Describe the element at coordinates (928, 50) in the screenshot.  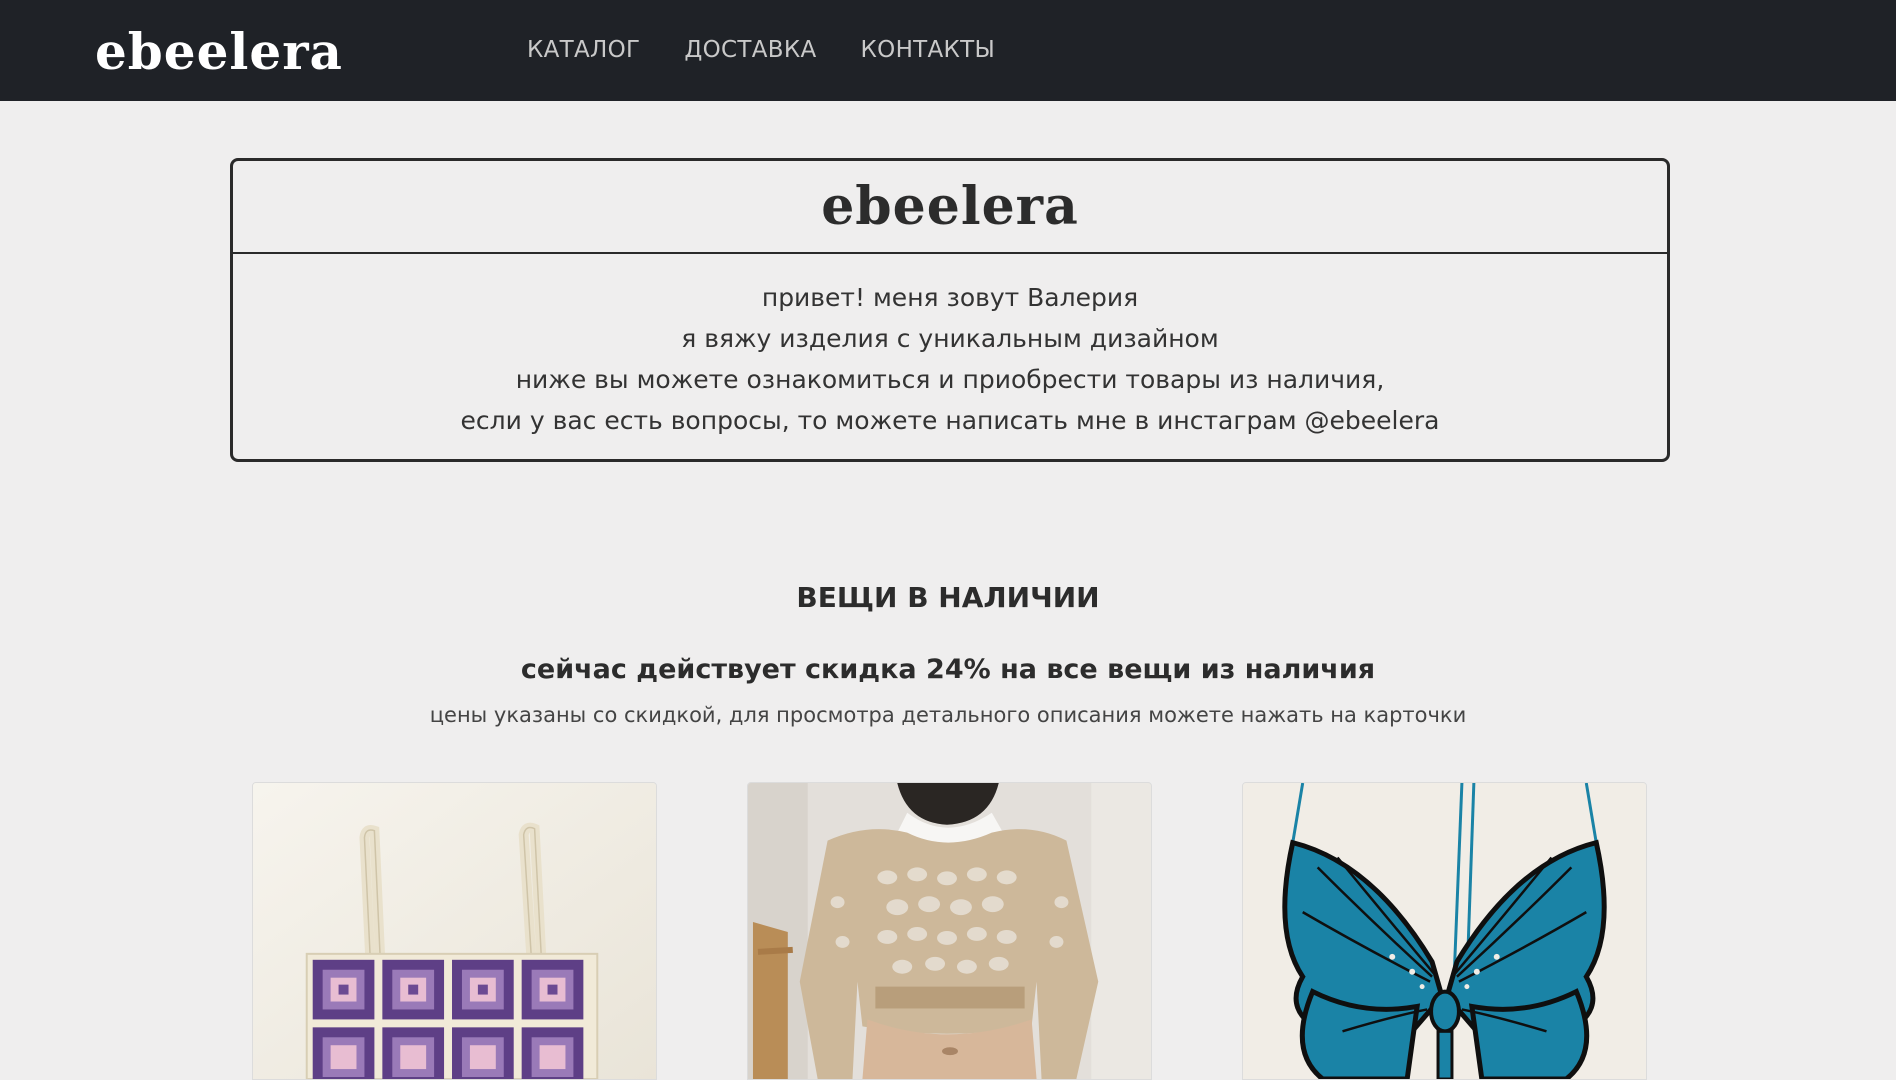
I see `nav-contacts: КОНТАКТЫ` at that location.